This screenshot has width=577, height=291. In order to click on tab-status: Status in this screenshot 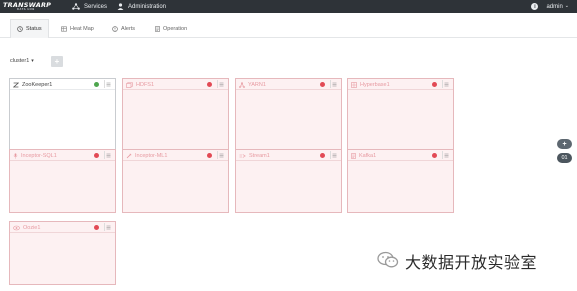, I will do `click(29, 28)`.